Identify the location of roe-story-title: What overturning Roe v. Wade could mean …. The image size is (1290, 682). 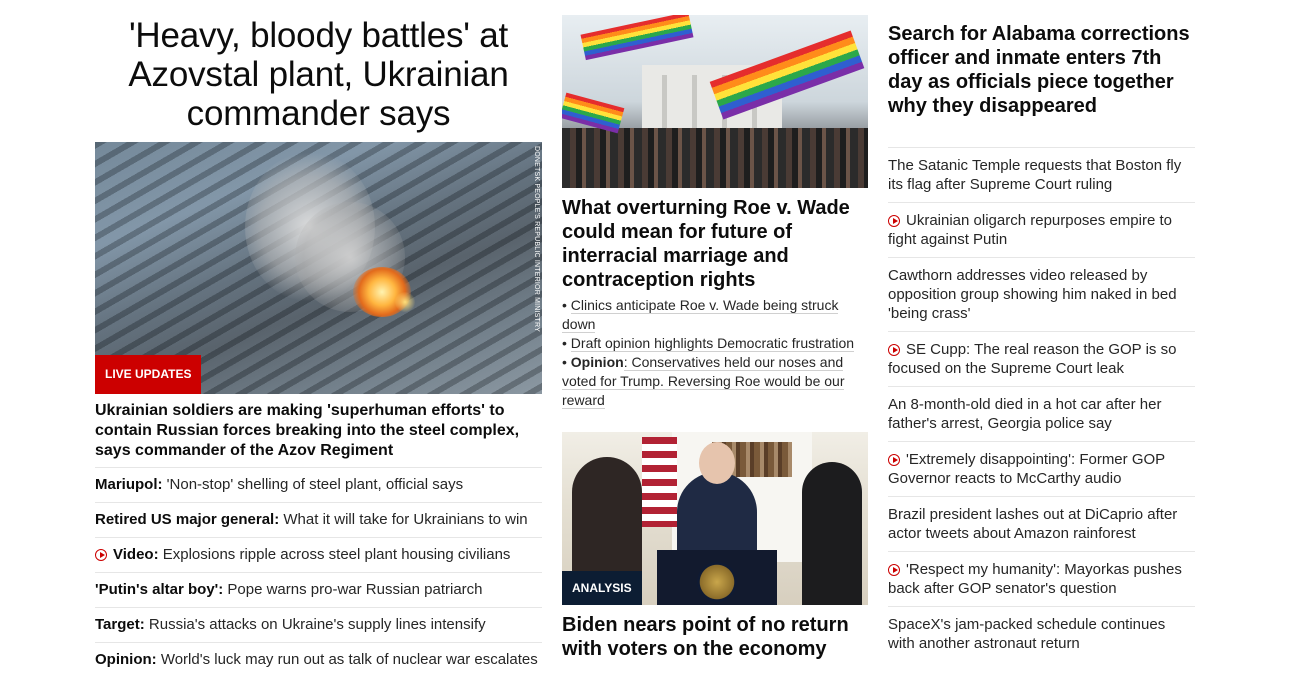
(715, 244).